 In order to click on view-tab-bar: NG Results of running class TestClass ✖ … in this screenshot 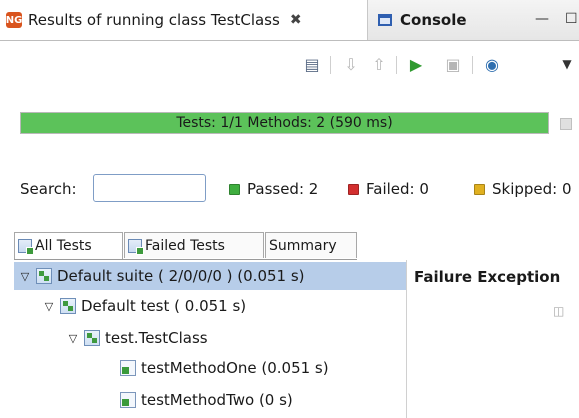, I will do `click(289, 20)`.